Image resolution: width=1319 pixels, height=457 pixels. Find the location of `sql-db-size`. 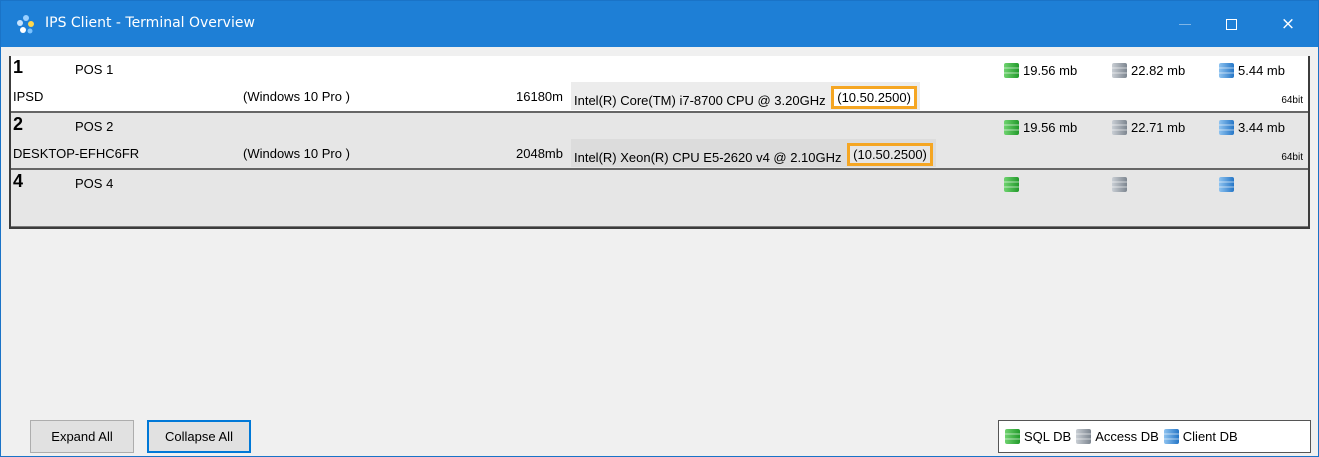

sql-db-size is located at coordinates (1013, 184).